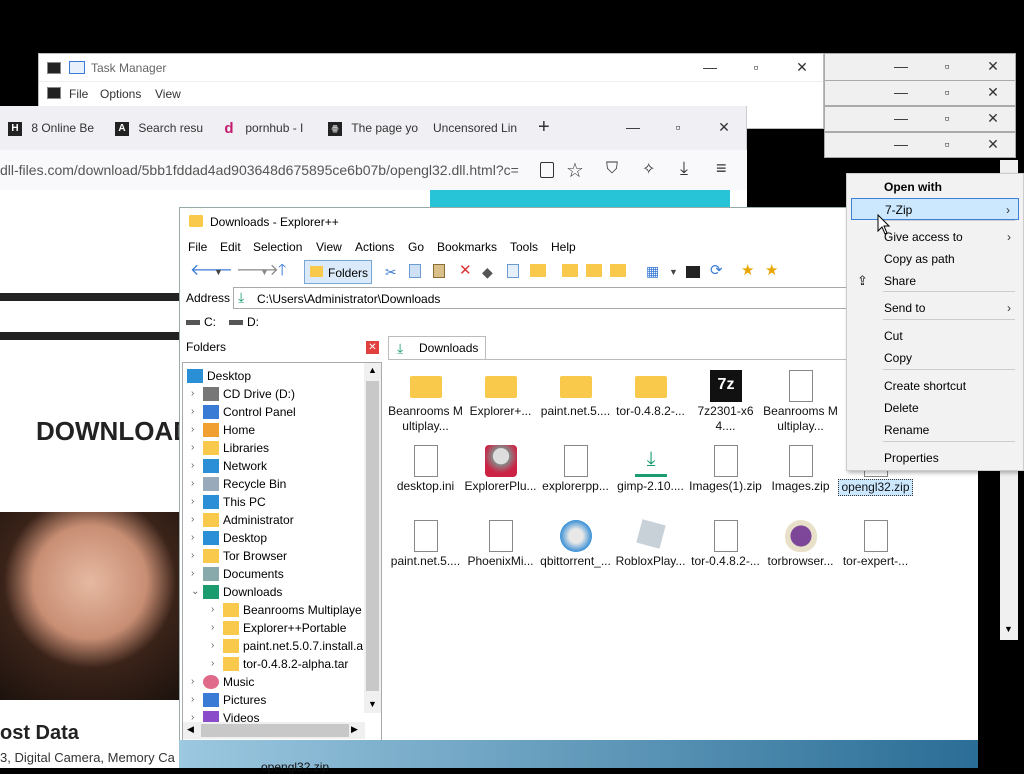 The height and width of the screenshot is (774, 1024). What do you see at coordinates (437, 348) in the screenshot?
I see `tab-downloads: ⤓ Downloads` at bounding box center [437, 348].